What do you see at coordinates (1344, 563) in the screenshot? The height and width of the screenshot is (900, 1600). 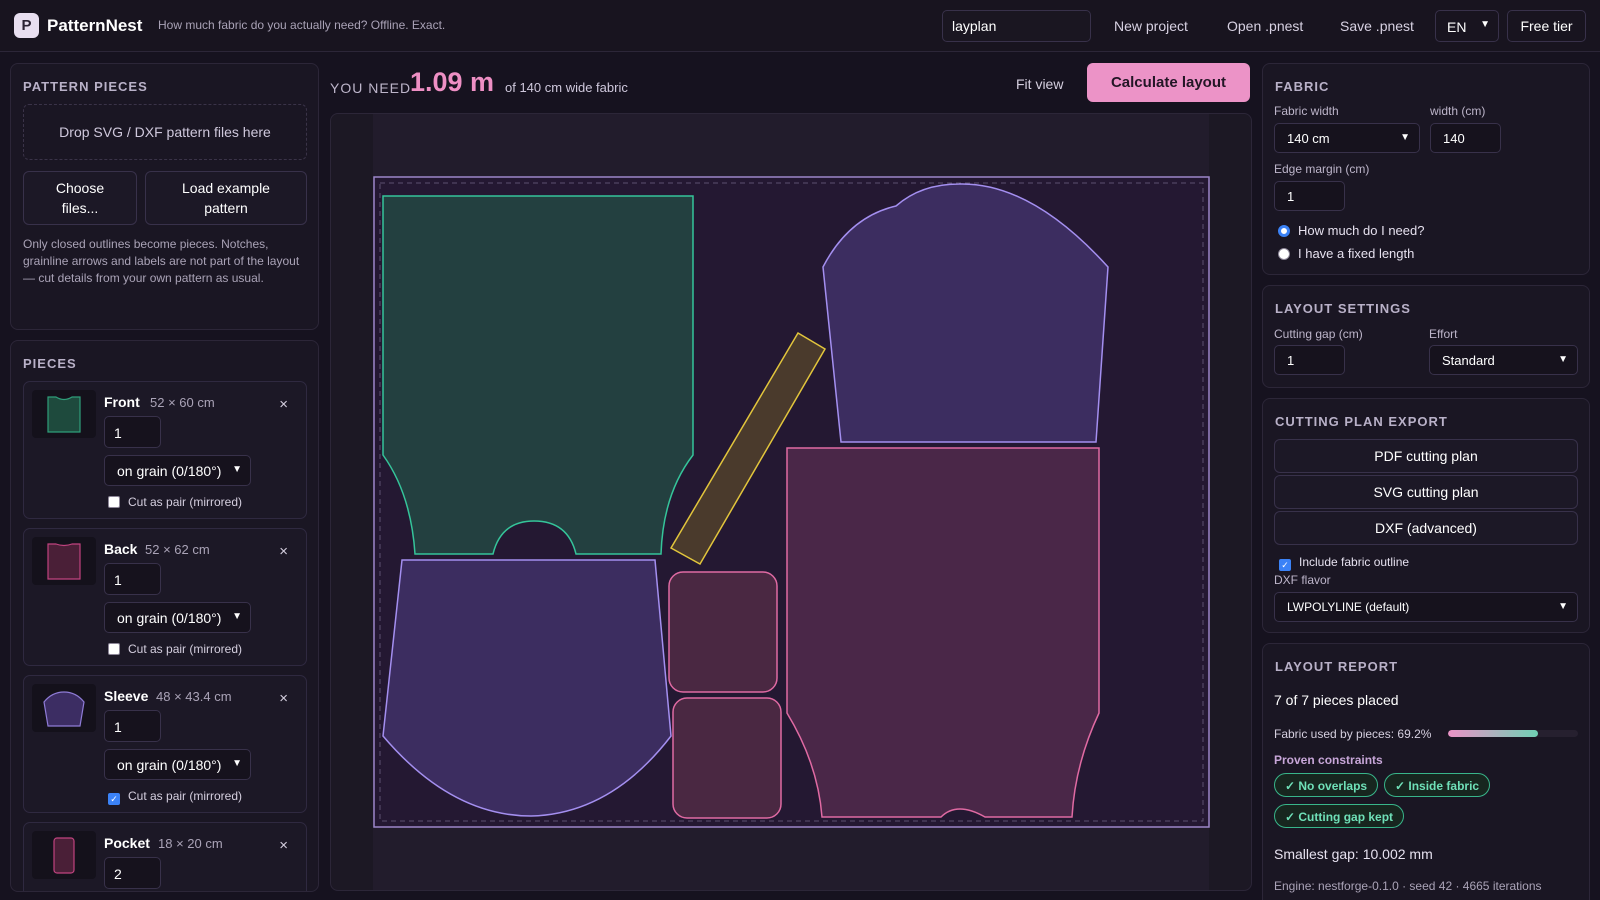 I see `include-outline-checkbox: ✓ Include fabric outline` at bounding box center [1344, 563].